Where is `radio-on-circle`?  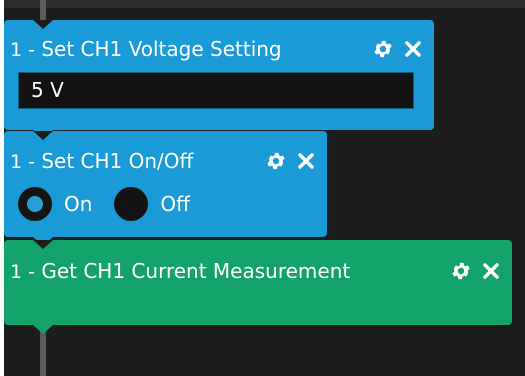
radio-on-circle is located at coordinates (35, 204).